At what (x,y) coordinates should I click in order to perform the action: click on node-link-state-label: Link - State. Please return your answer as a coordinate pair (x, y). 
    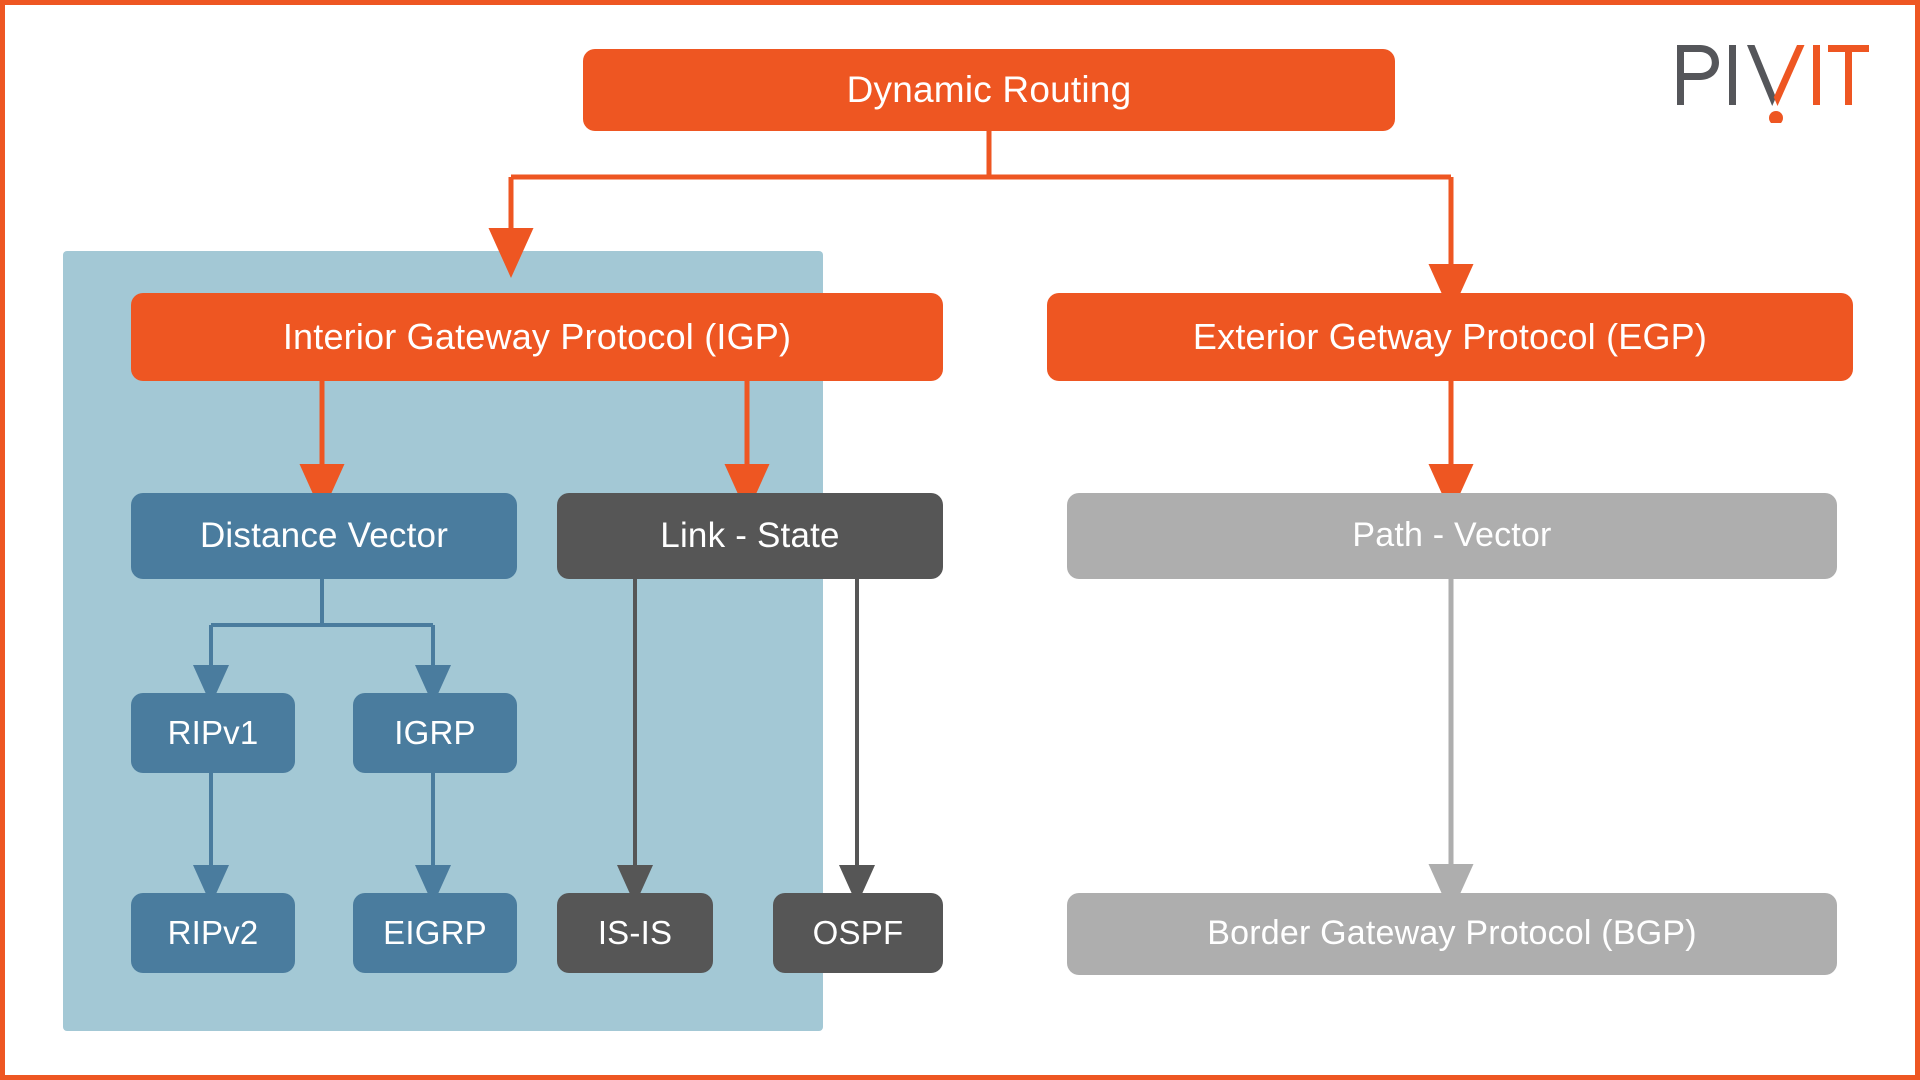
    Looking at the image, I should click on (750, 535).